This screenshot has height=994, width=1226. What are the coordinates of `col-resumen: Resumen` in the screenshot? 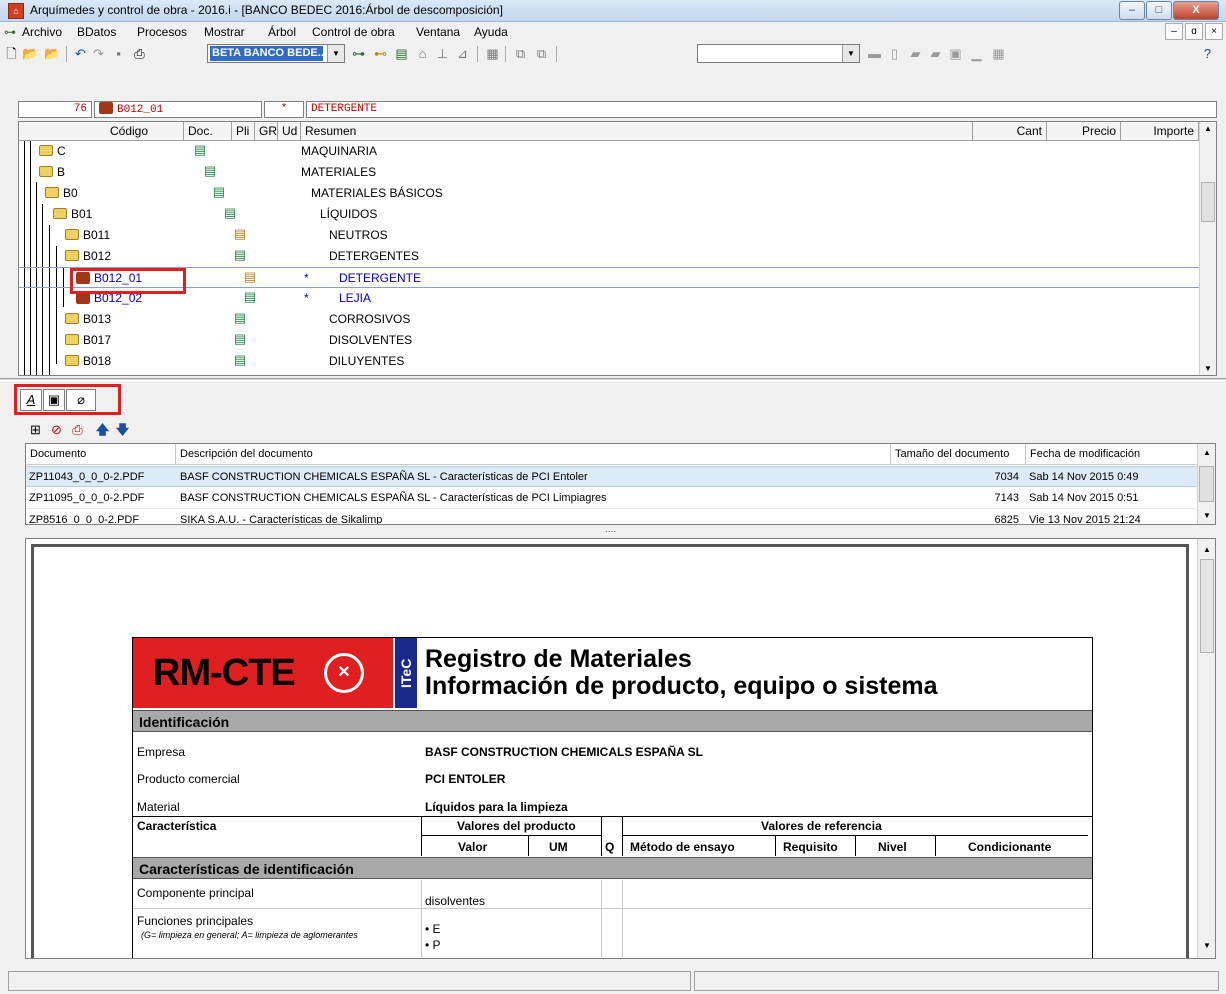 It's located at (637, 131).